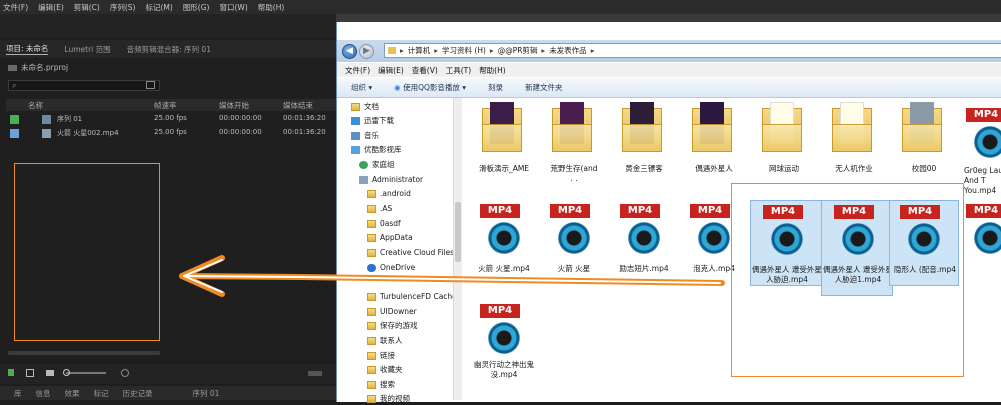 The image size is (1001, 405). I want to click on menu-file: 文件(F), so click(15, 7).